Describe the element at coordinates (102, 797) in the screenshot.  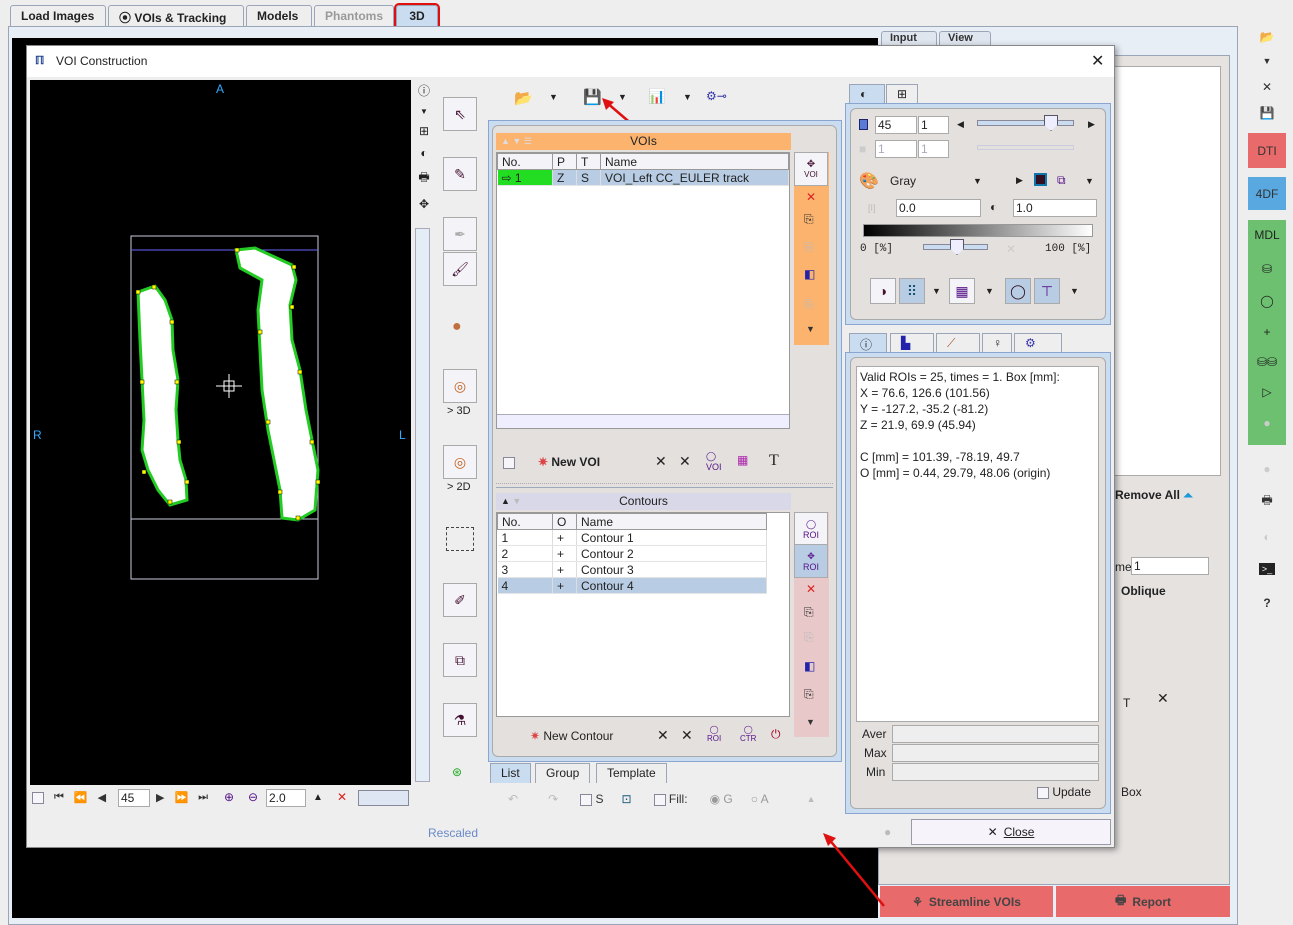
I see `prev-slice-icon: ◀` at that location.